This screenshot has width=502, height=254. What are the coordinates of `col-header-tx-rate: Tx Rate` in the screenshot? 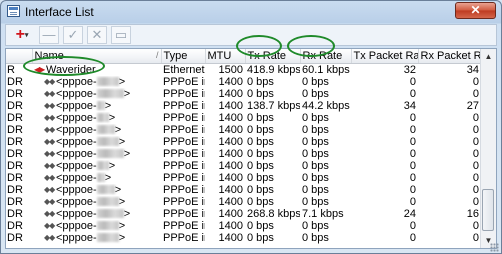 It's located at (273, 56).